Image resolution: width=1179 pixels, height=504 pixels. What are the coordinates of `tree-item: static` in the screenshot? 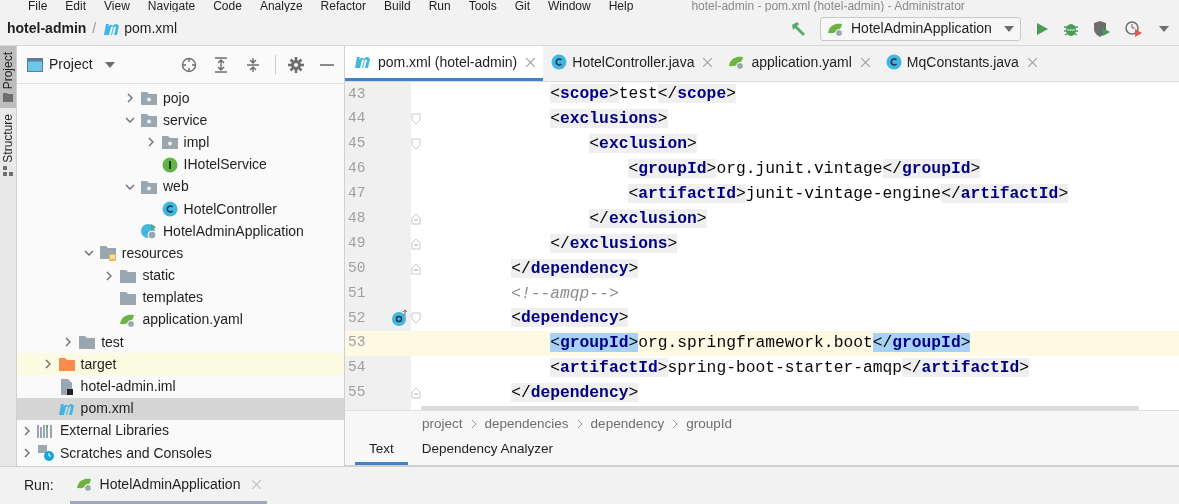 It's located at (180, 275).